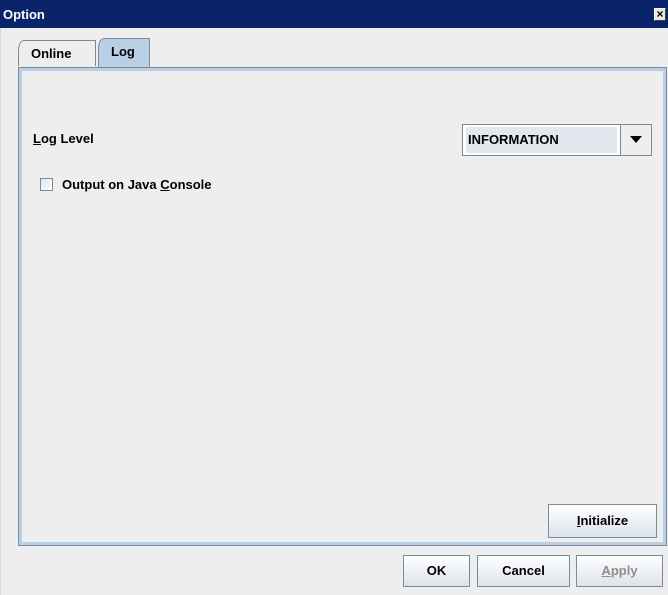  What do you see at coordinates (165, 184) in the screenshot?
I see `checkbox-label-mnemonic: C` at bounding box center [165, 184].